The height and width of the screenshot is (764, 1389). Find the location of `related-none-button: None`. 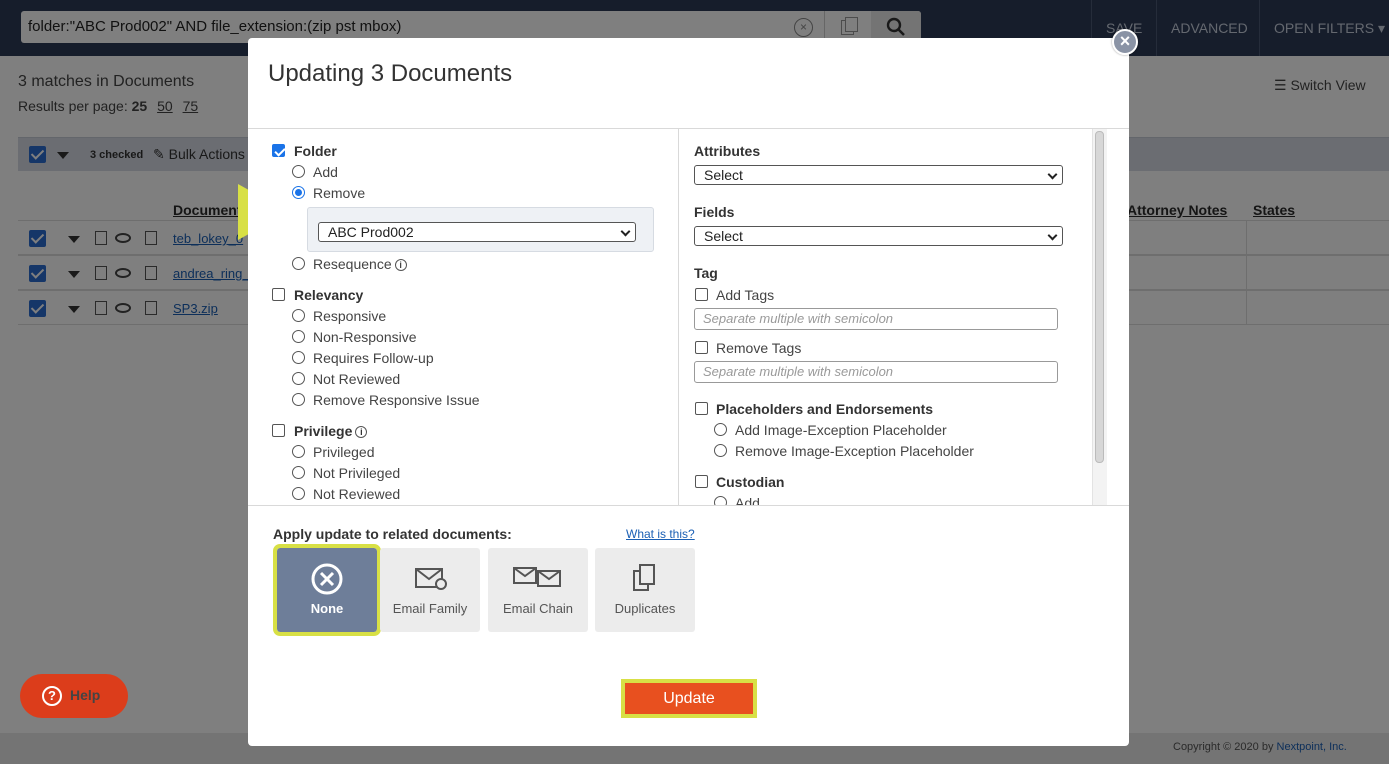

related-none-button: None is located at coordinates (327, 590).